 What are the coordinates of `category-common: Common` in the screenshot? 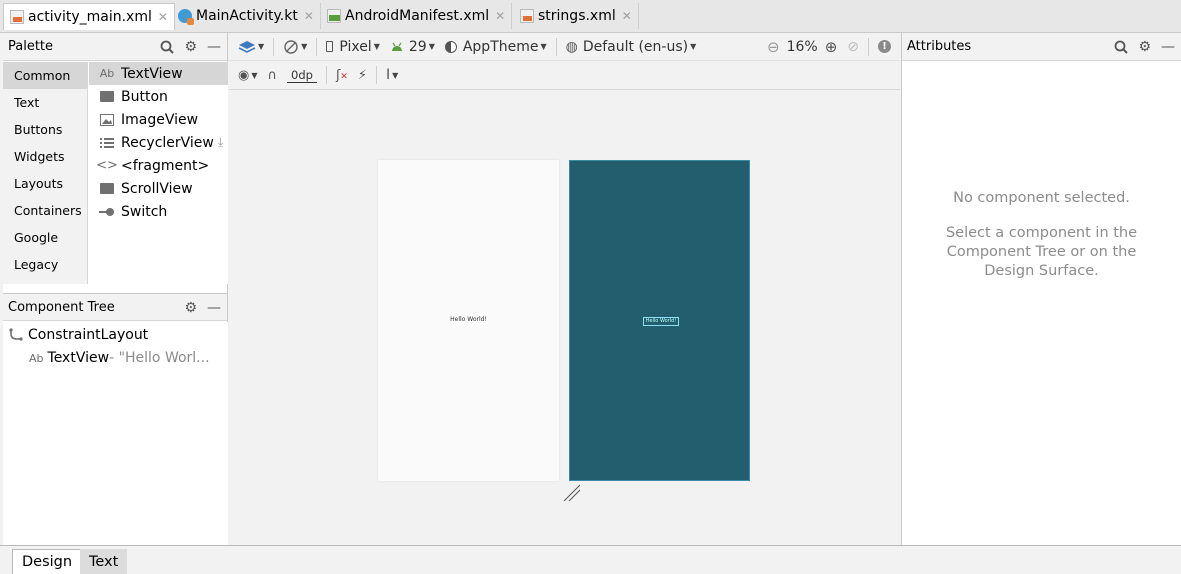 It's located at (45, 75).